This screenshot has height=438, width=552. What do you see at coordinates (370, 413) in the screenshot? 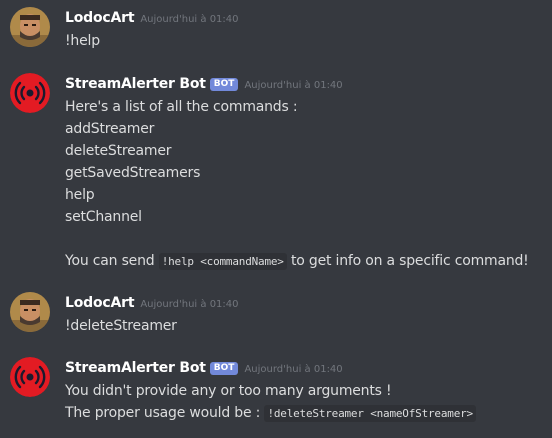
I see `inline-code: !deleteStreamer <nameOfStreamer>` at bounding box center [370, 413].